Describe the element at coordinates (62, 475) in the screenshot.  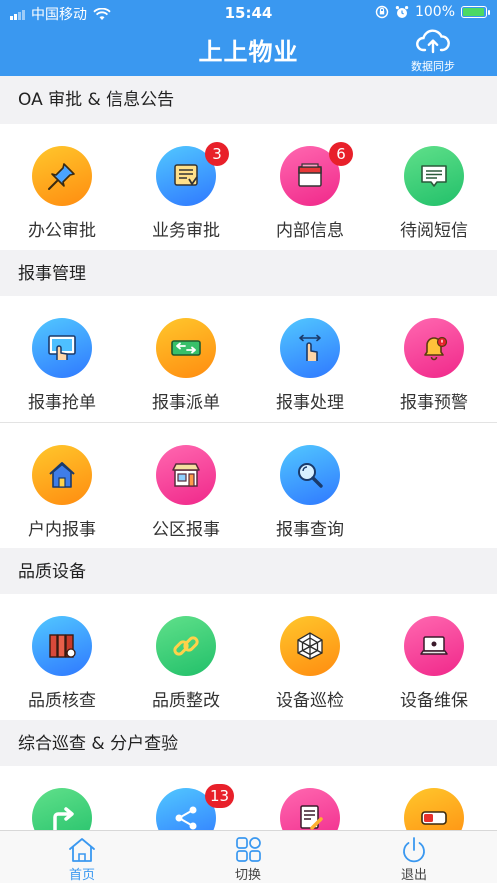
I see `house-icon` at that location.